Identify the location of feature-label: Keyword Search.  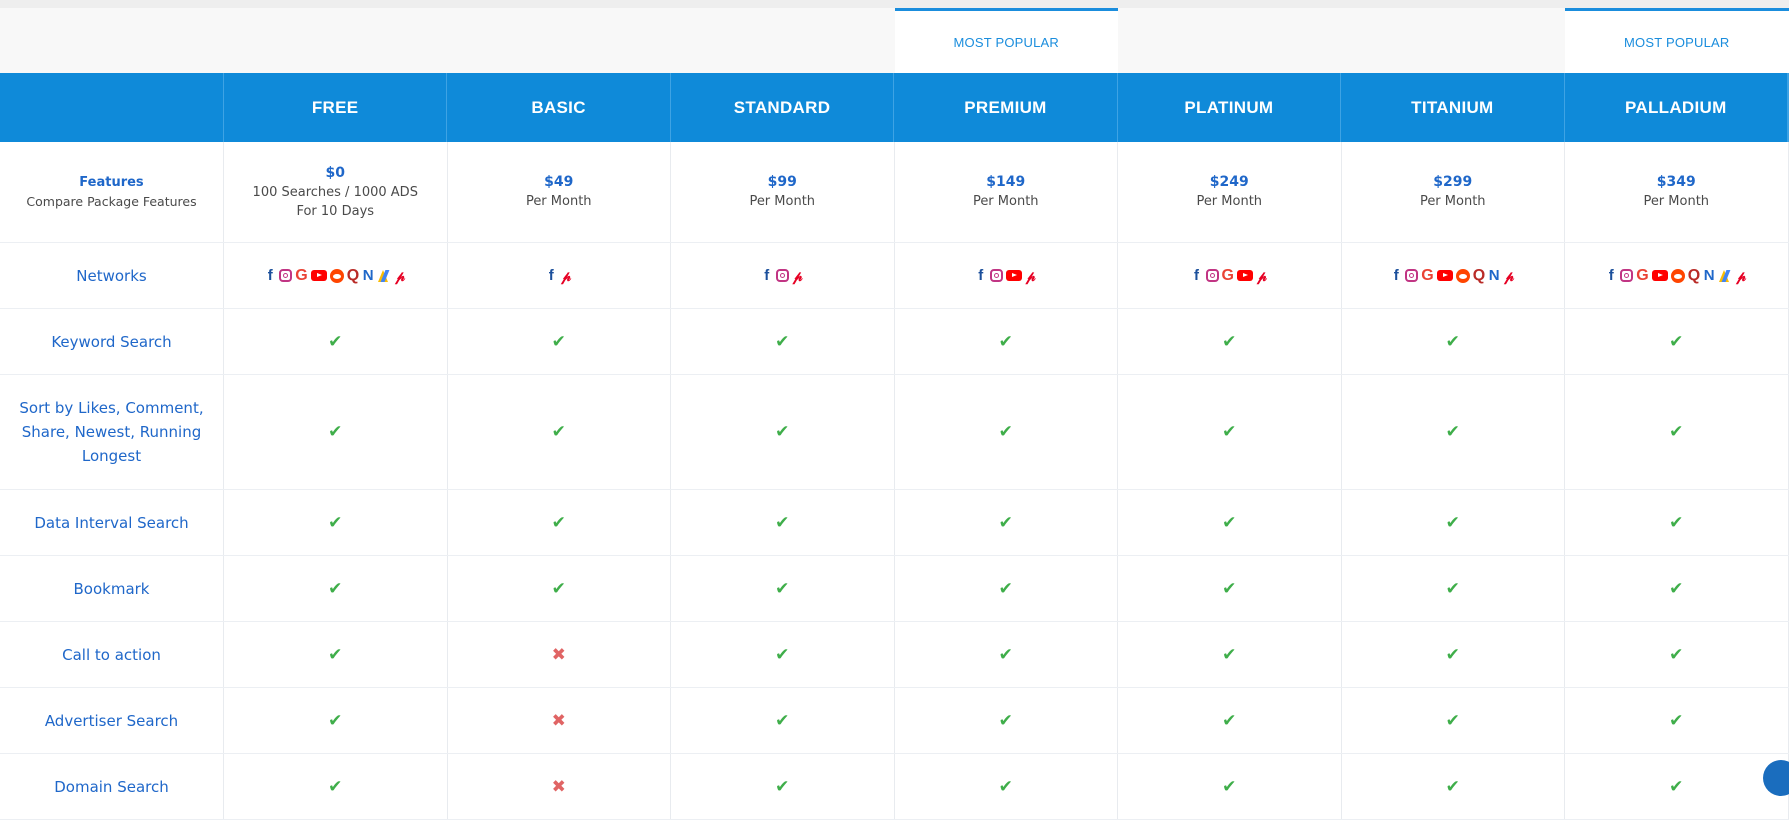
(112, 341).